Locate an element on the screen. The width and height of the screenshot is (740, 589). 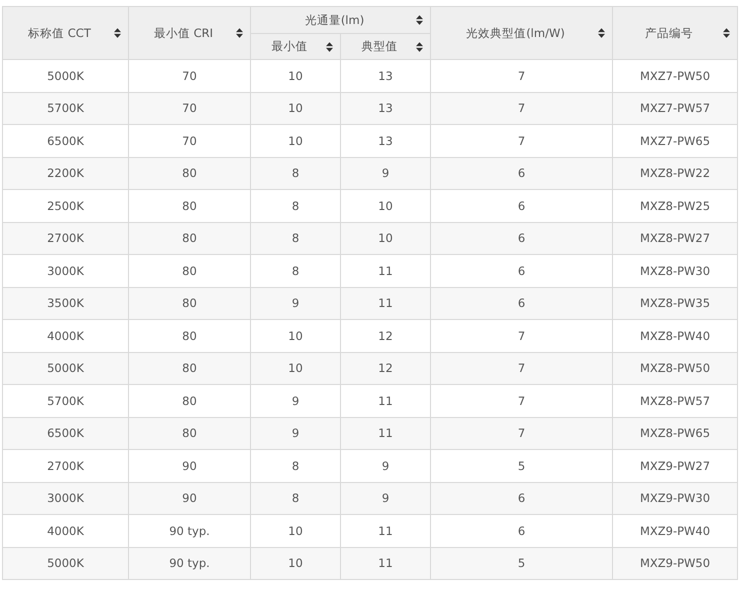
table-cell: MXZ8-PW22 is located at coordinates (675, 173).